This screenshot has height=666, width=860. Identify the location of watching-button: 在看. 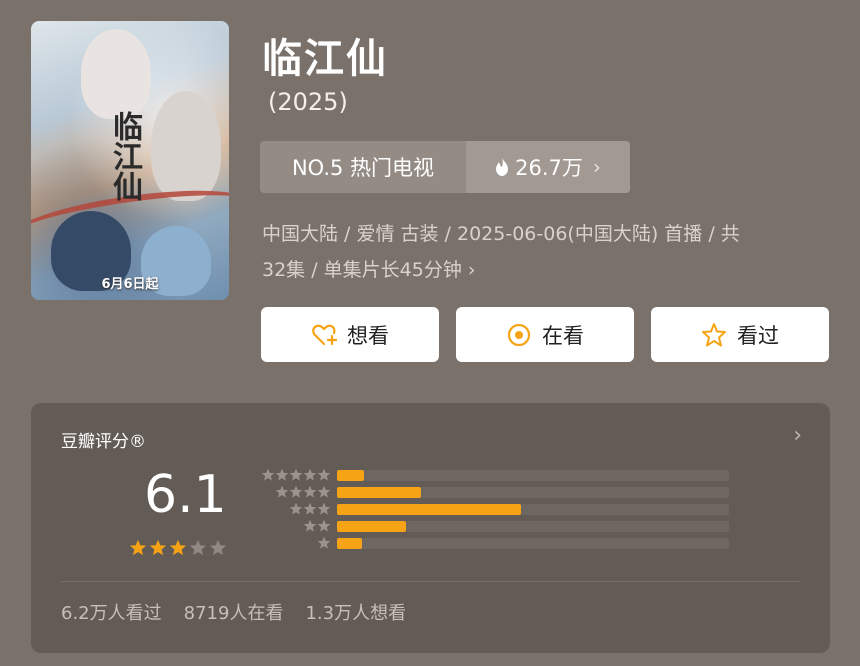
(545, 334).